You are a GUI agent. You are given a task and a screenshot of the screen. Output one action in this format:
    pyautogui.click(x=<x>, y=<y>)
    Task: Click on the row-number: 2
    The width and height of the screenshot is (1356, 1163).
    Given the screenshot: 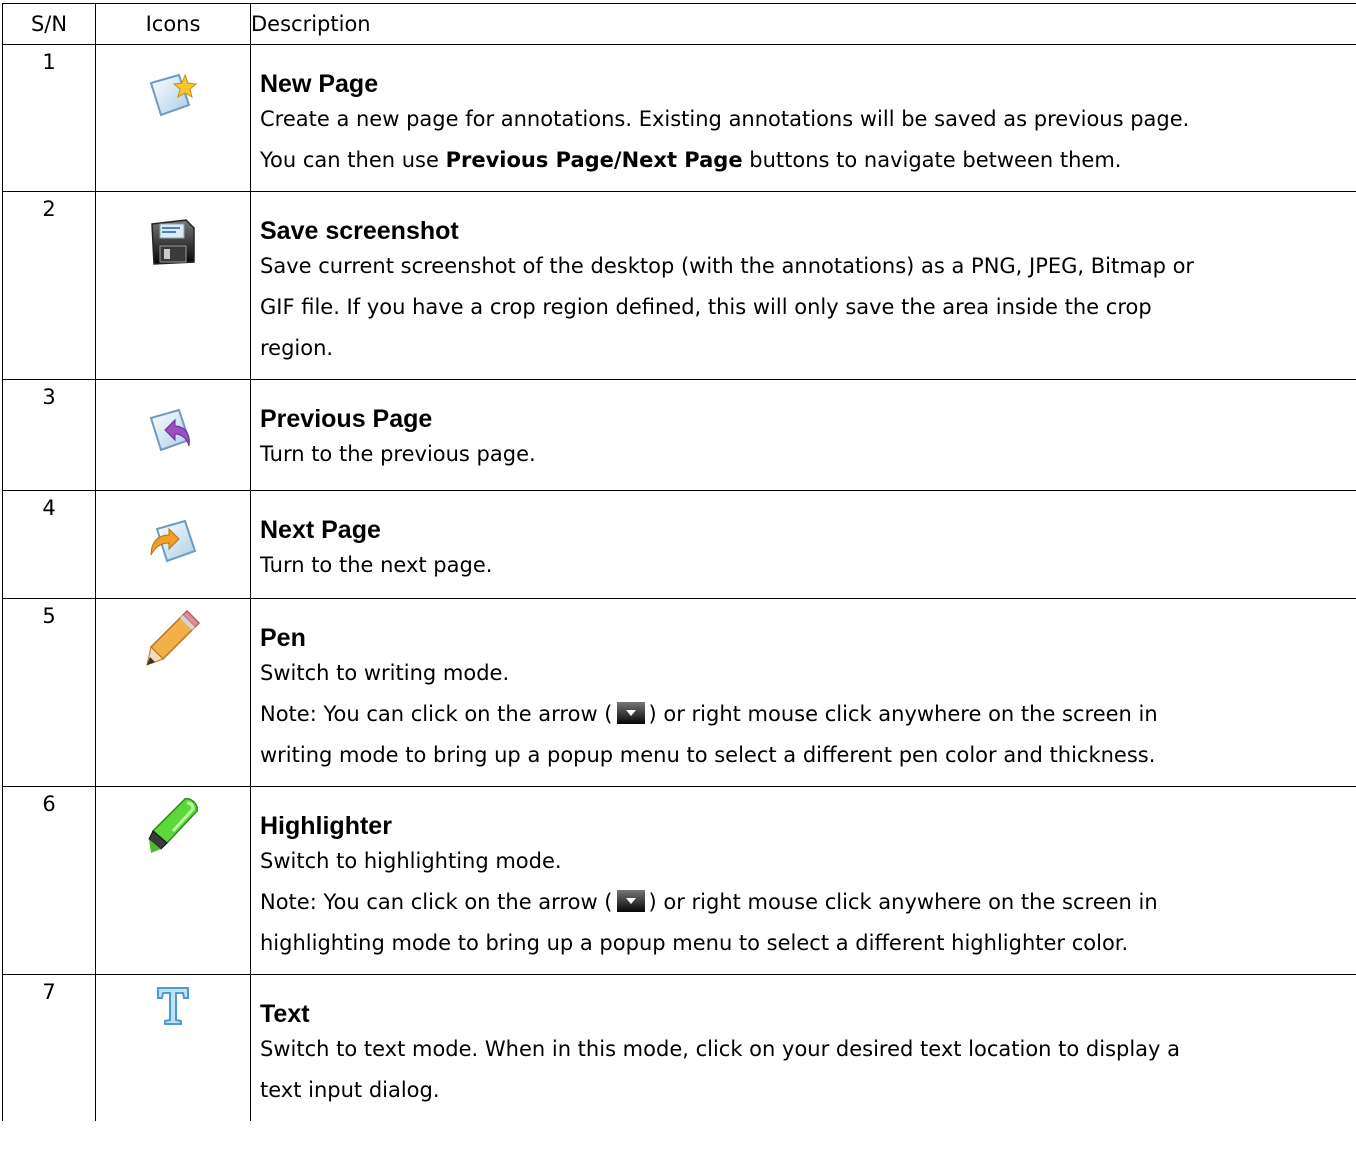 What is the action you would take?
    pyautogui.click(x=49, y=285)
    